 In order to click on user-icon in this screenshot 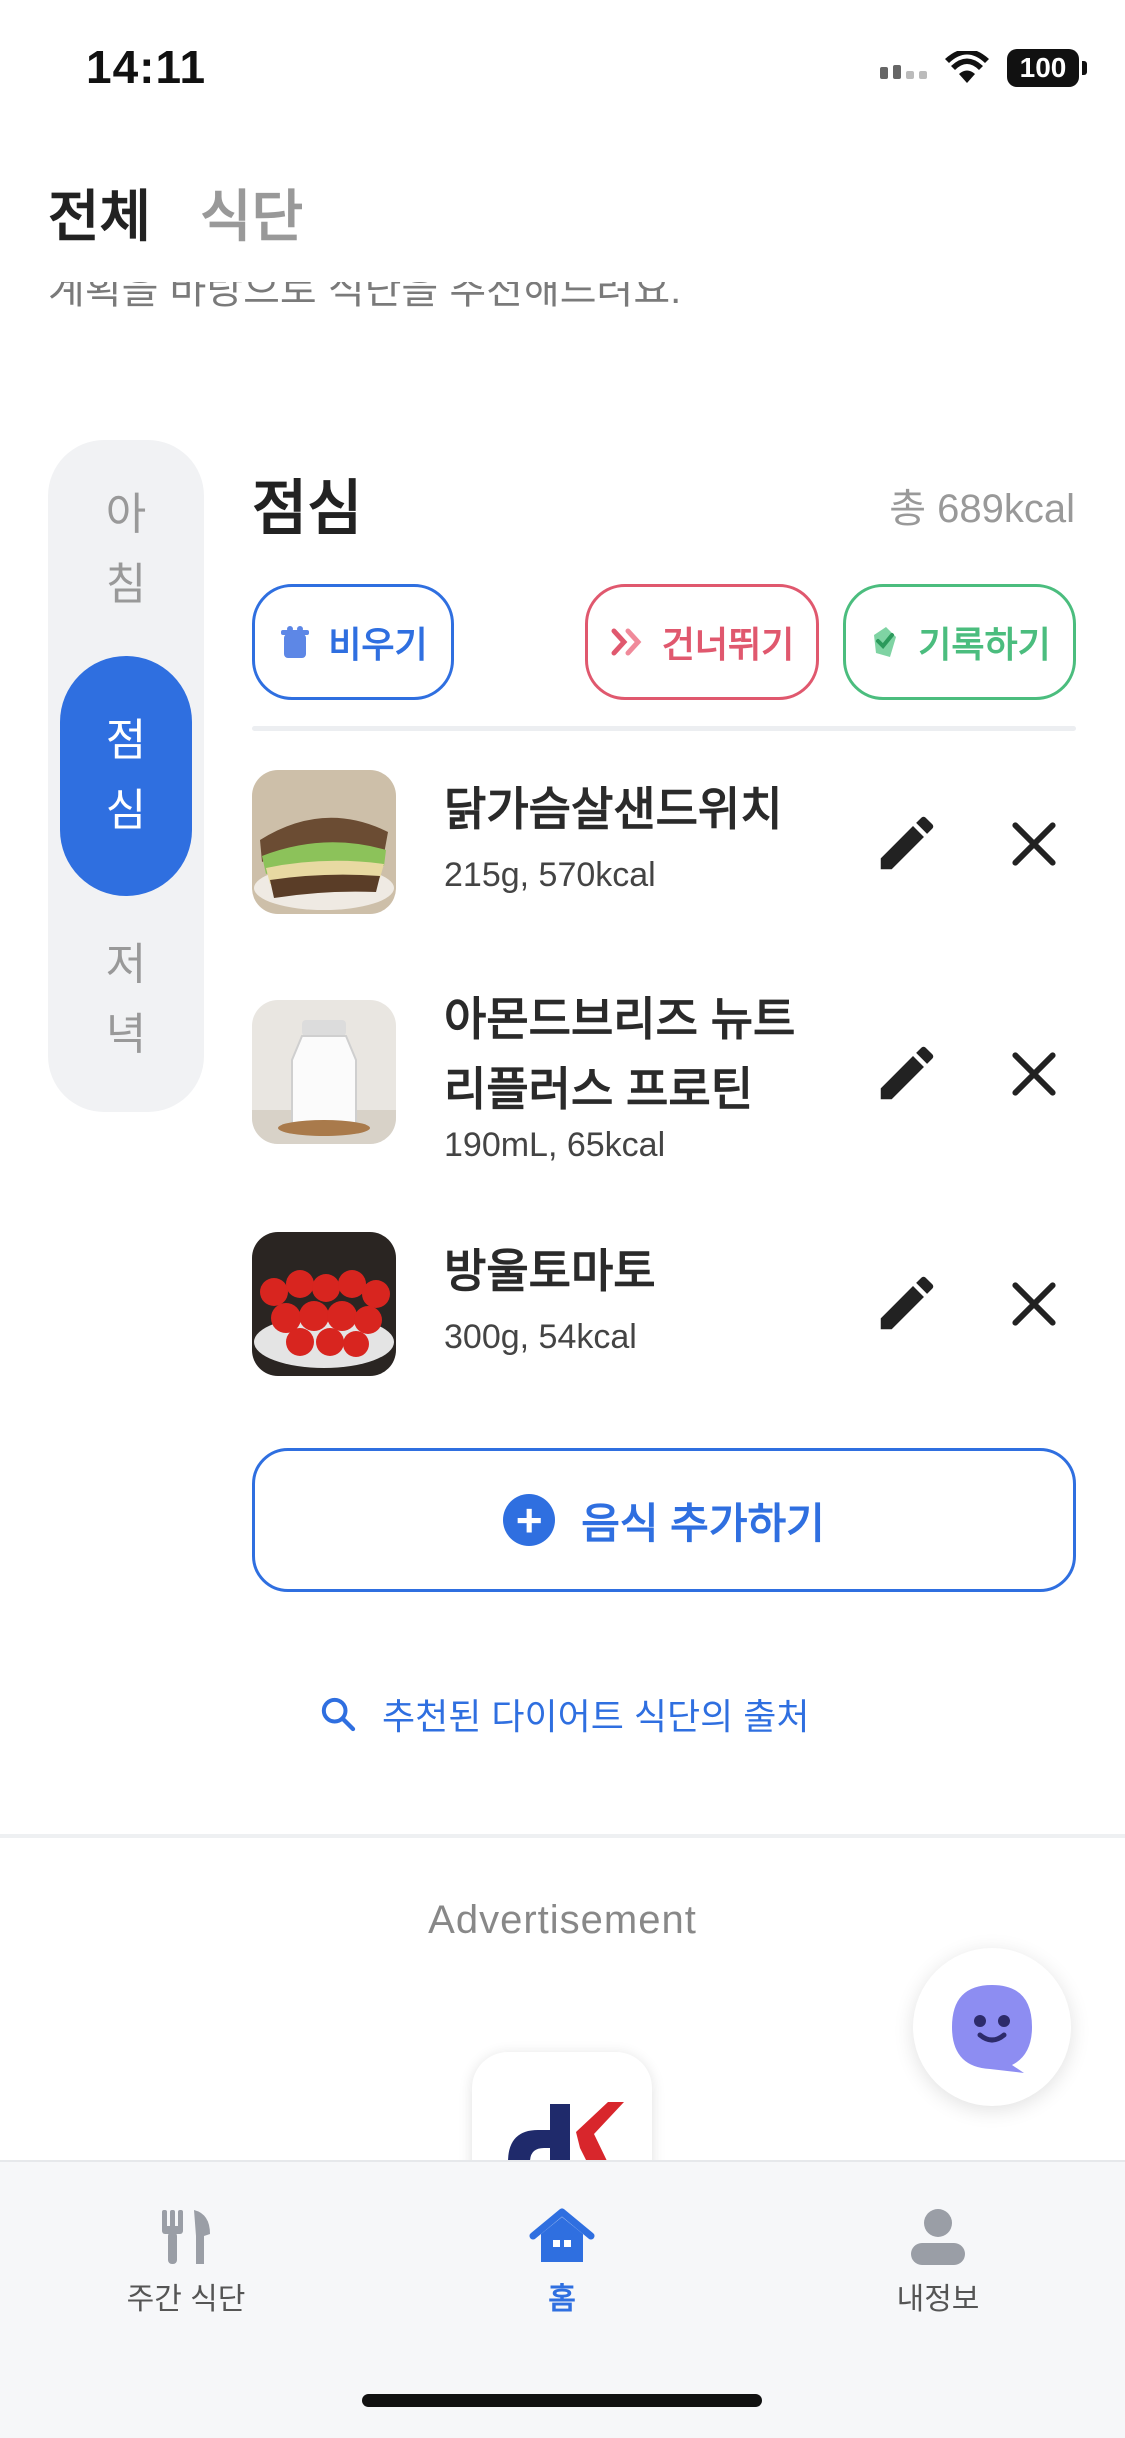, I will do `click(938, 2237)`.